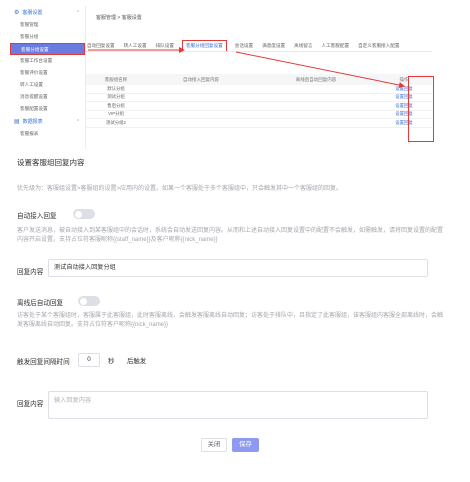 The image size is (470, 482). I want to click on table-row: 售后分组 设置回复, so click(259, 106).